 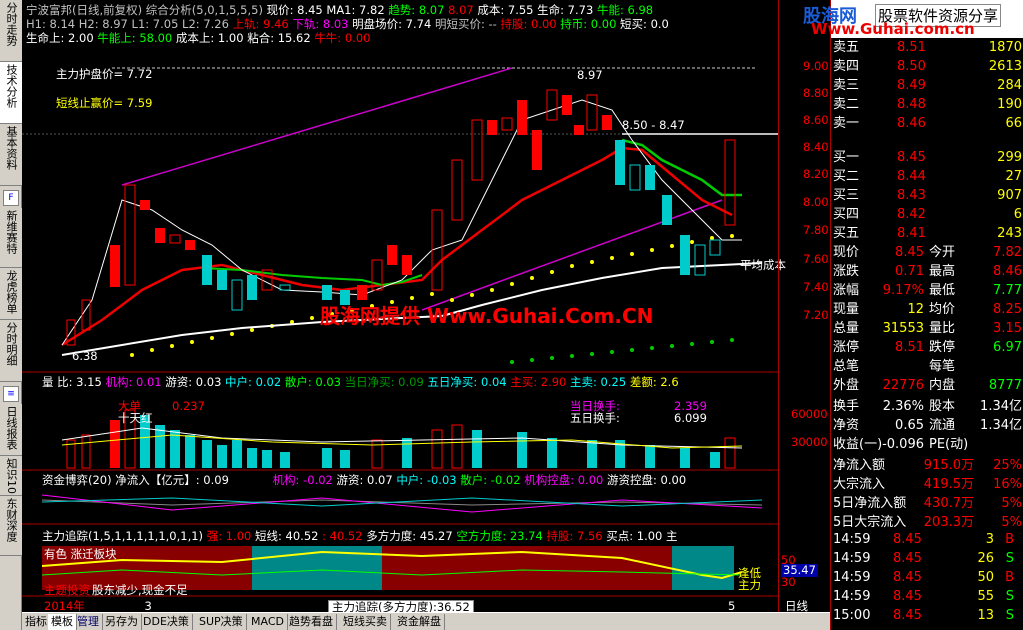 I want to click on track-axis-tick: 30, so click(x=788, y=582).